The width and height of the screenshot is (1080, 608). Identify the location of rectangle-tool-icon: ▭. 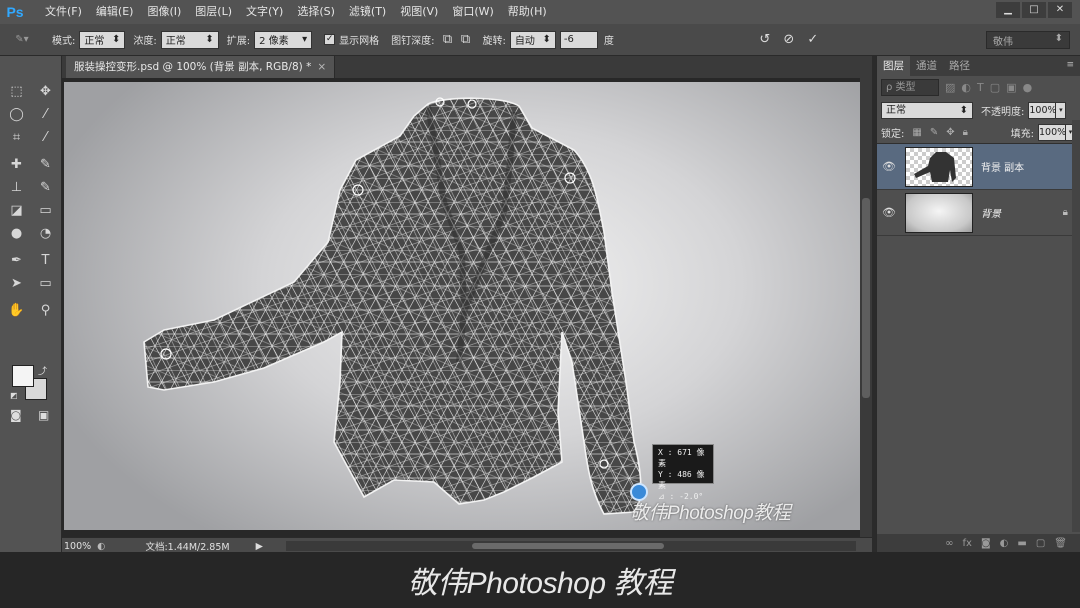
(45, 283).